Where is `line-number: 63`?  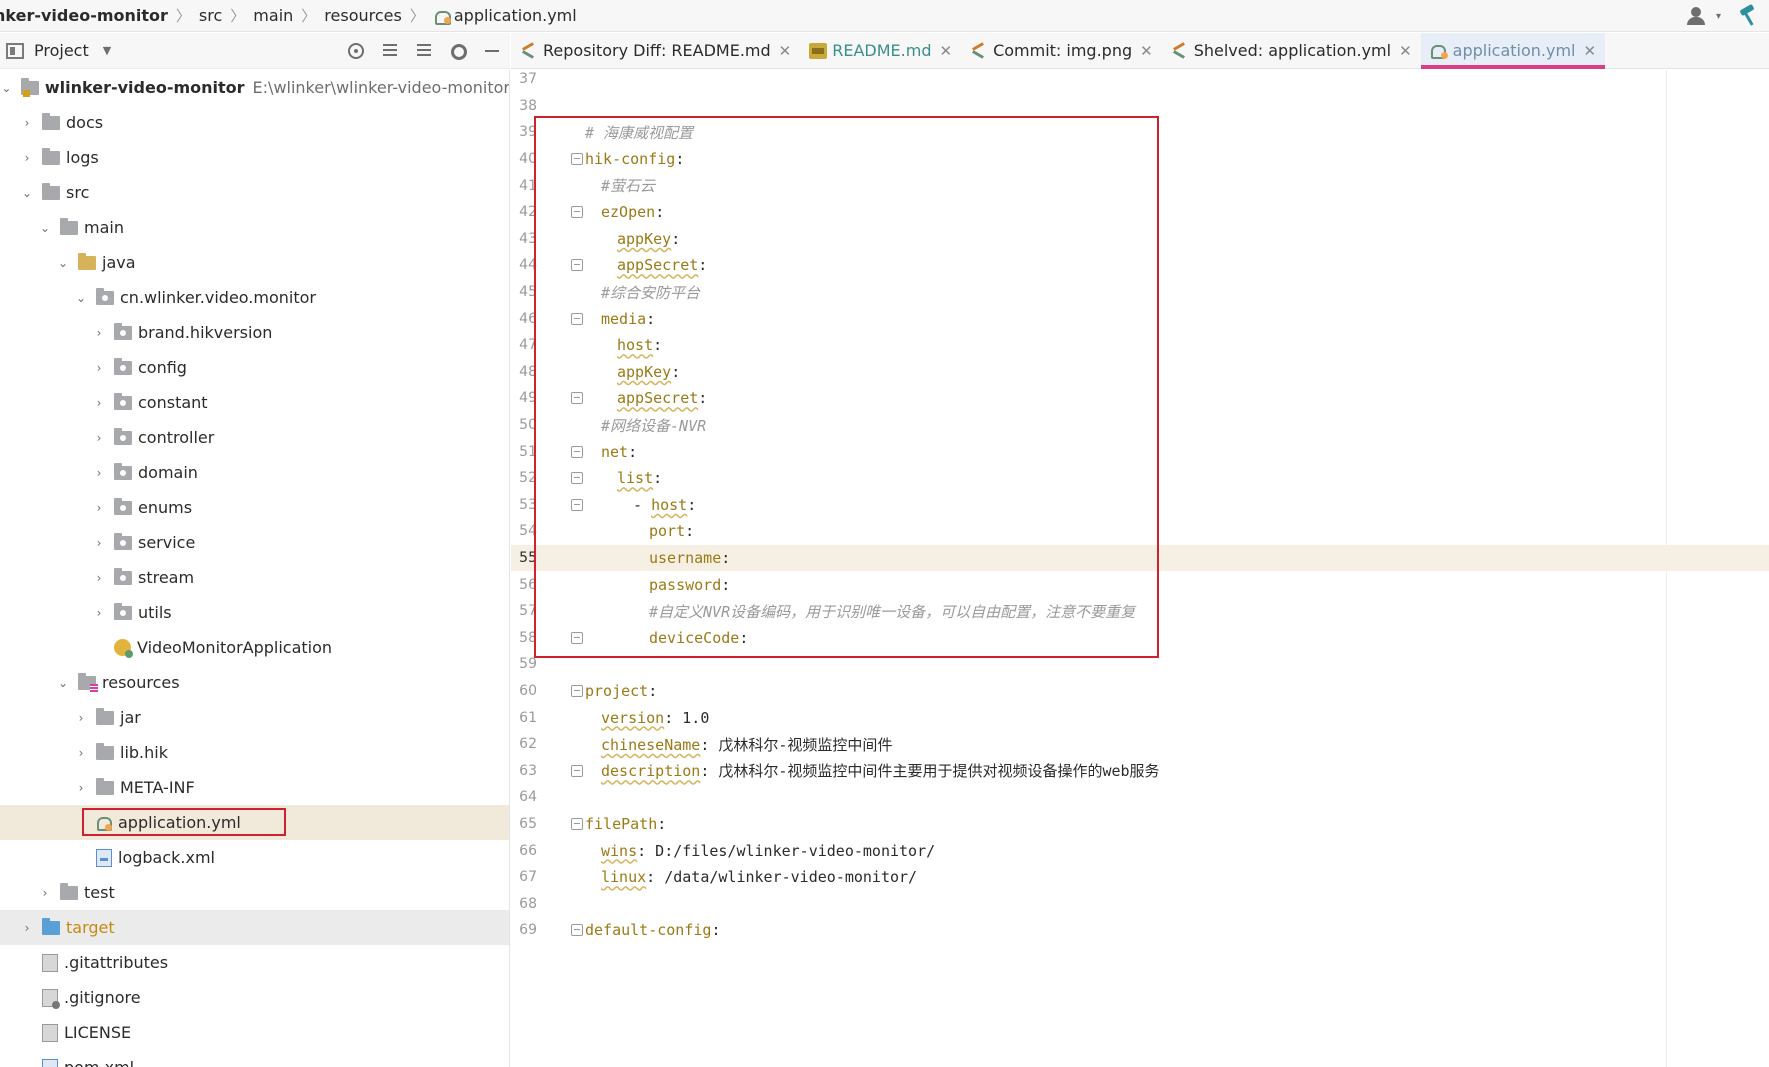
line-number: 63 is located at coordinates (526, 771).